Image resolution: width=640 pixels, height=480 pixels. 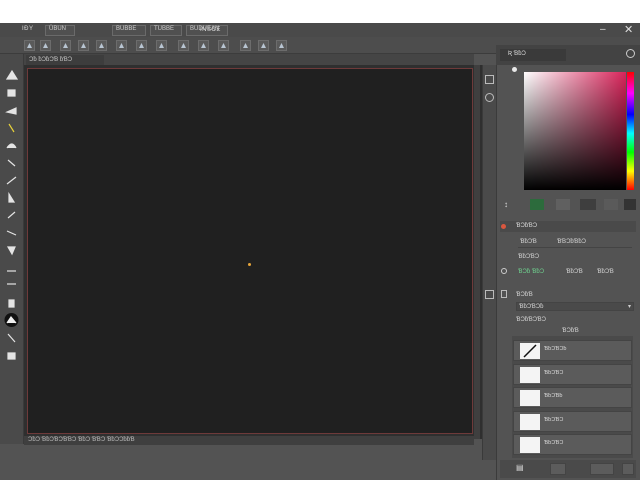 What do you see at coordinates (568, 226) in the screenshot?
I see `properties-header: ƁƆƀƁƆ` at bounding box center [568, 226].